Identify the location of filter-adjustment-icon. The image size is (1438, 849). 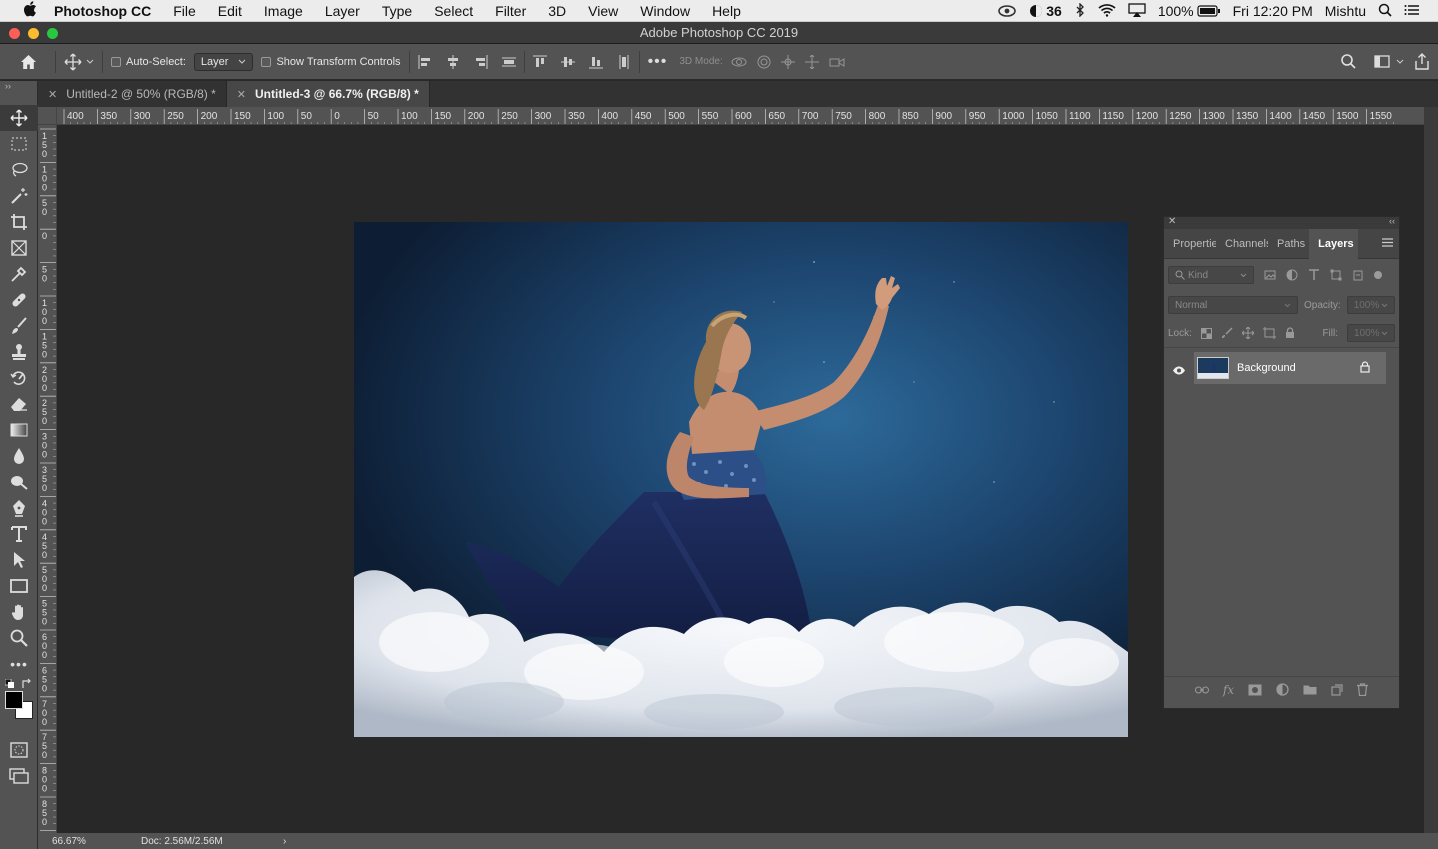
(1292, 275).